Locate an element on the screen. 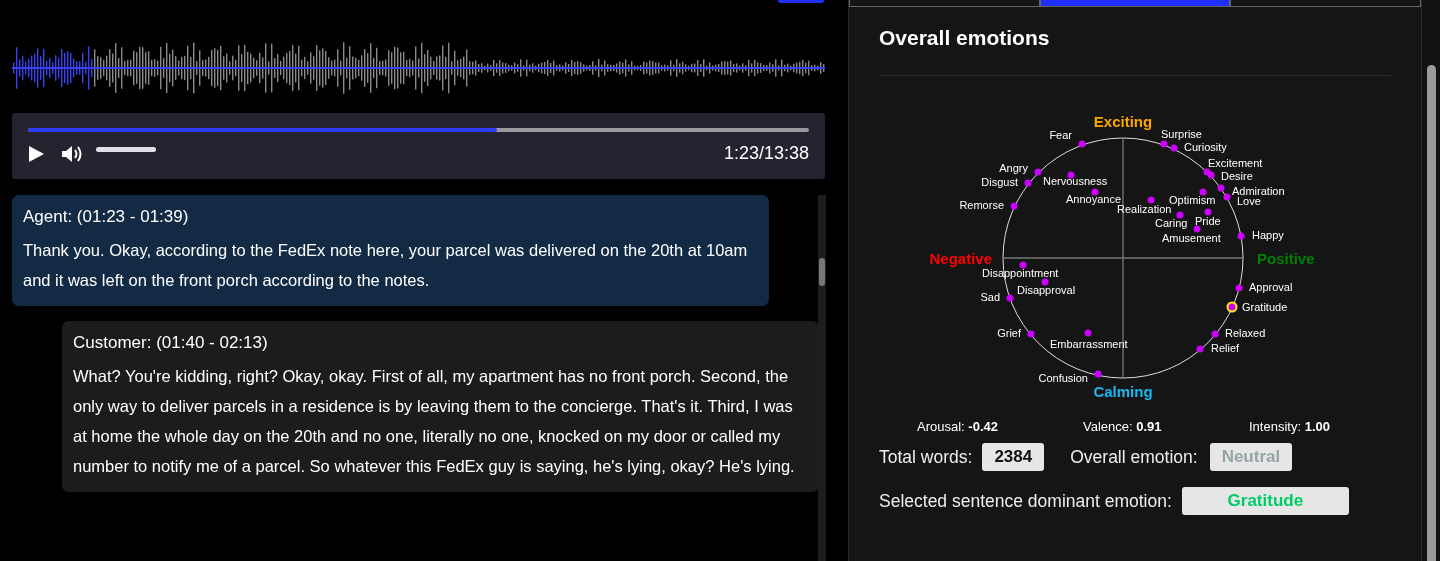  emotion-label: Excitement is located at coordinates (1235, 163).